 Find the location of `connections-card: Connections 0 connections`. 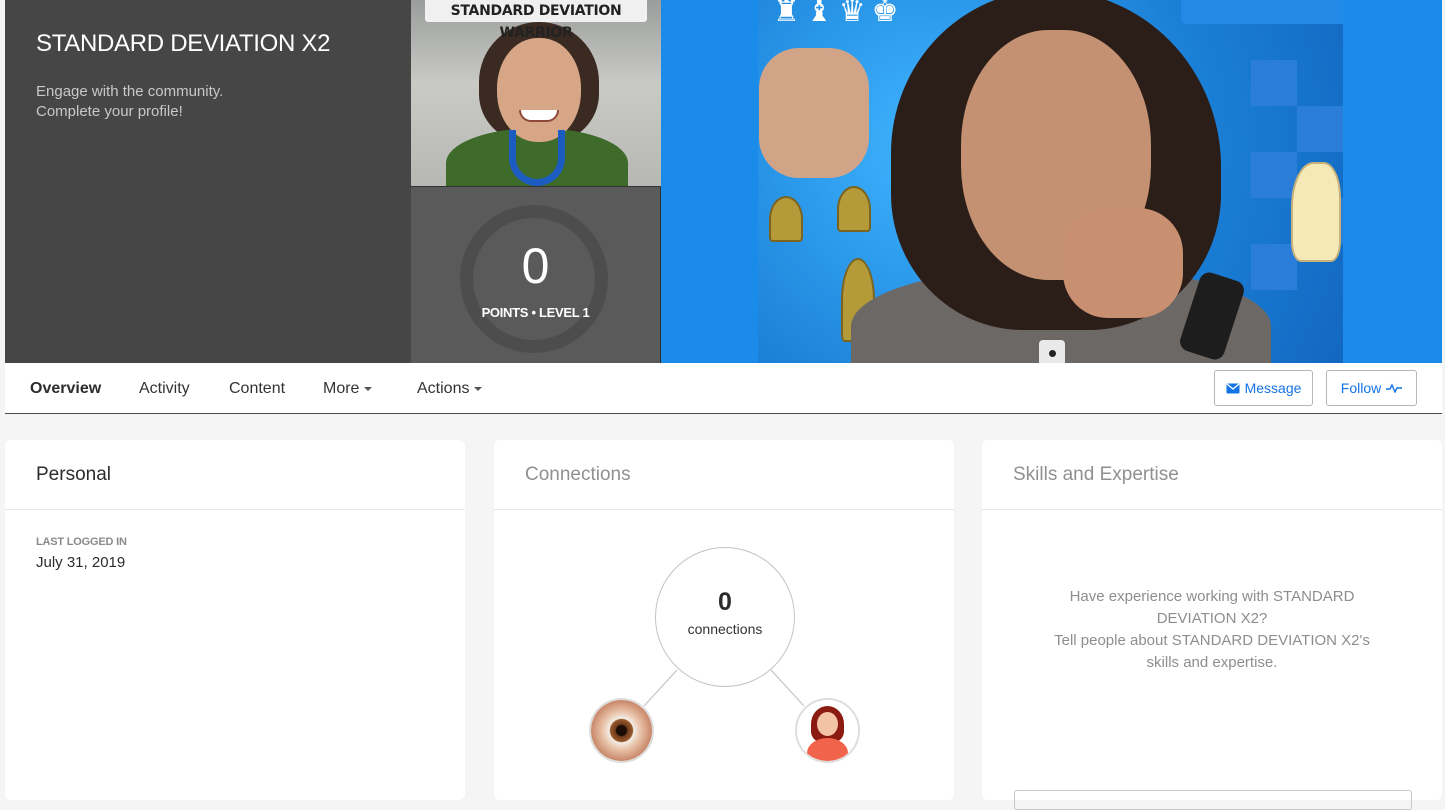

connections-card: Connections 0 connections is located at coordinates (724, 620).